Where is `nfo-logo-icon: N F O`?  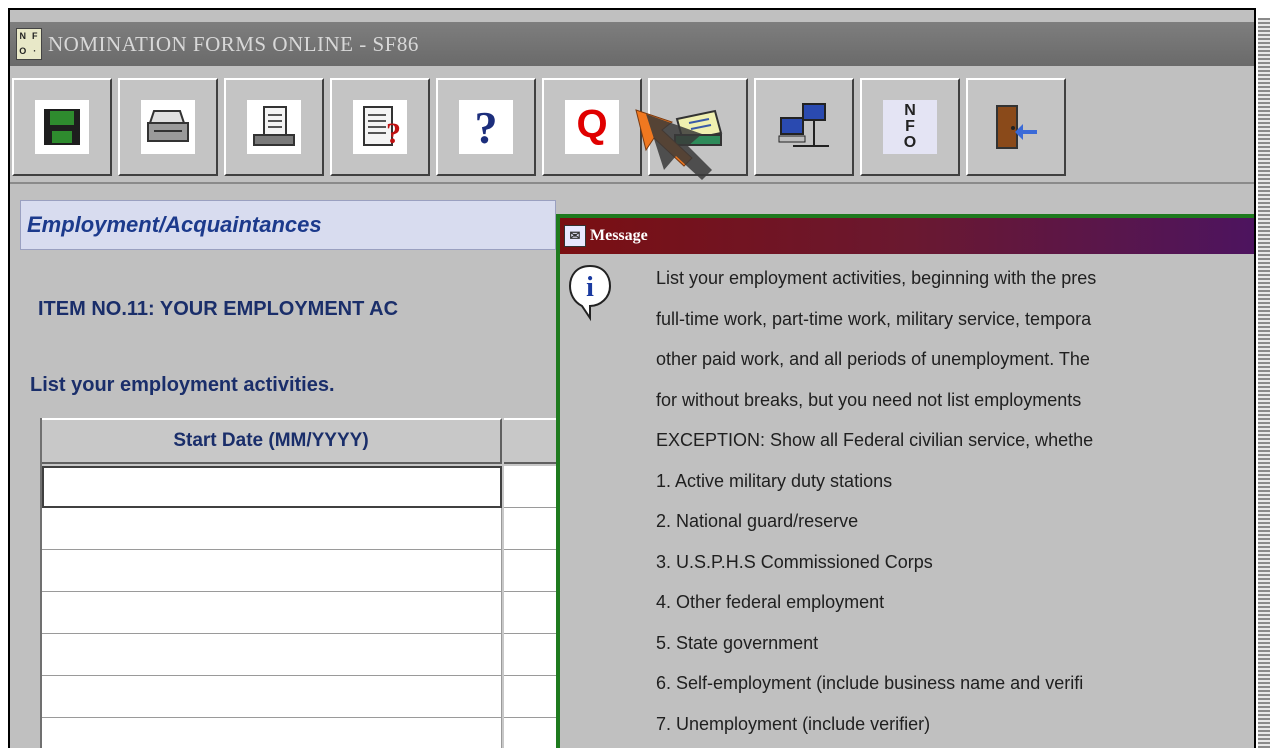 nfo-logo-icon: N F O is located at coordinates (910, 127).